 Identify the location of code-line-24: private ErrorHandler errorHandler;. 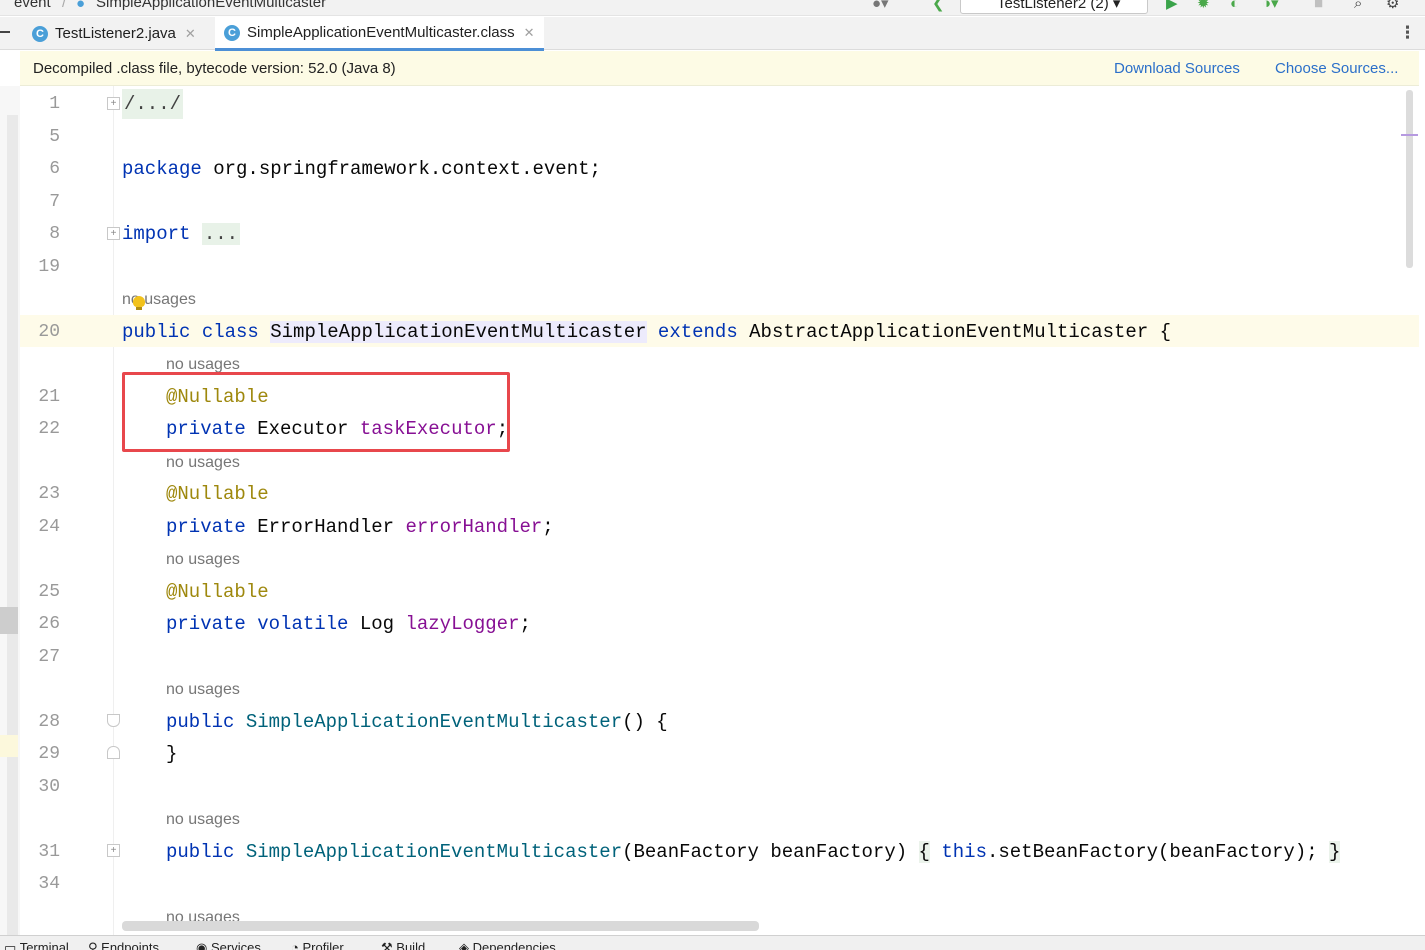
(360, 527).